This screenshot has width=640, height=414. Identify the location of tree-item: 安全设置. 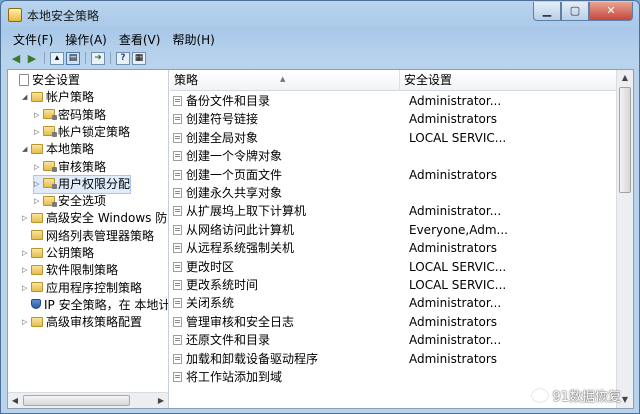
(45, 80).